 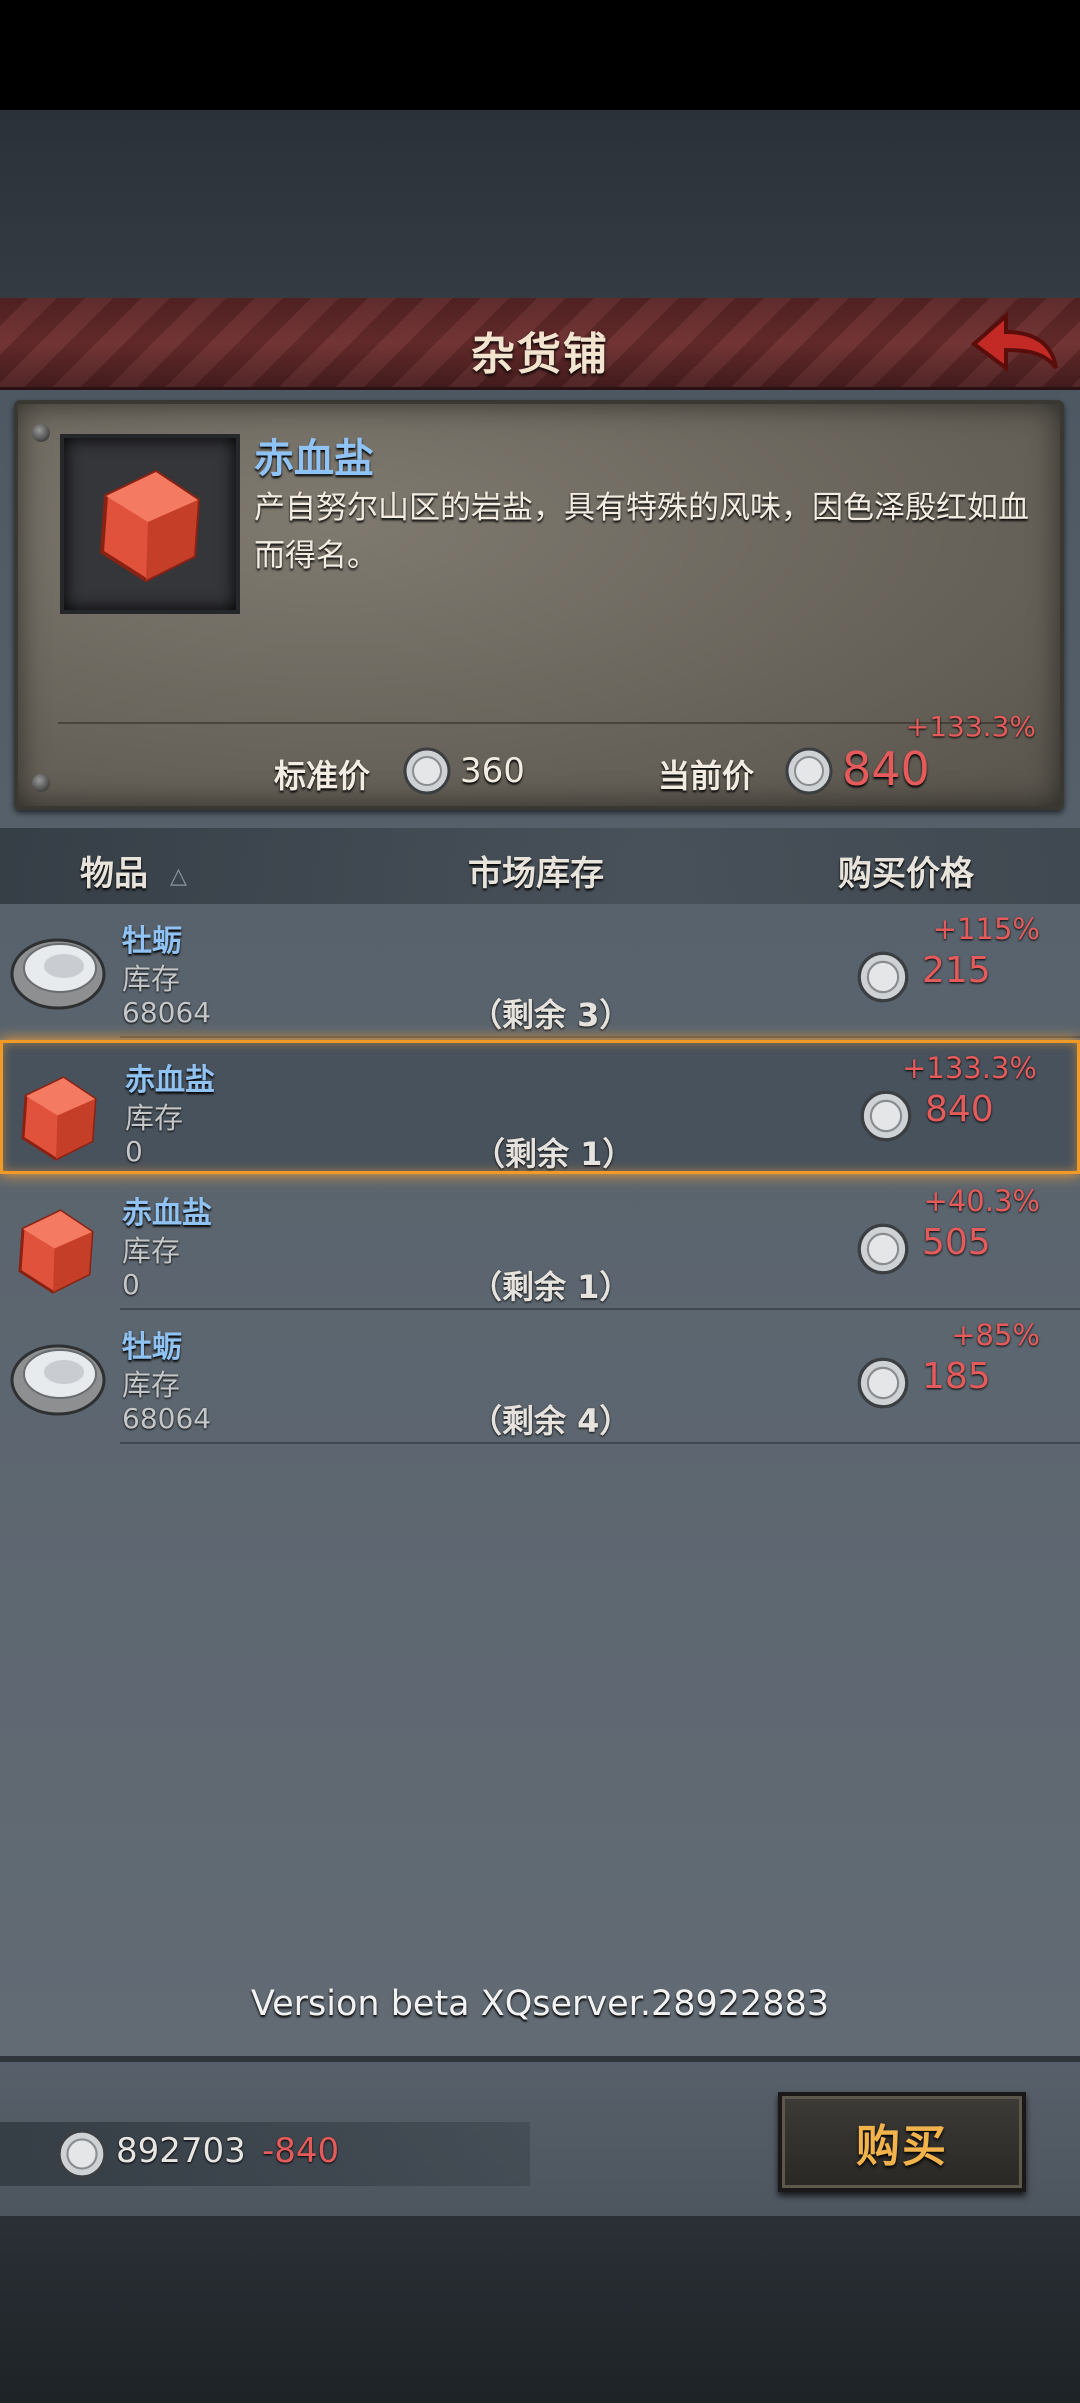 What do you see at coordinates (536, 874) in the screenshot?
I see `column-stock-header: 市场库存` at bounding box center [536, 874].